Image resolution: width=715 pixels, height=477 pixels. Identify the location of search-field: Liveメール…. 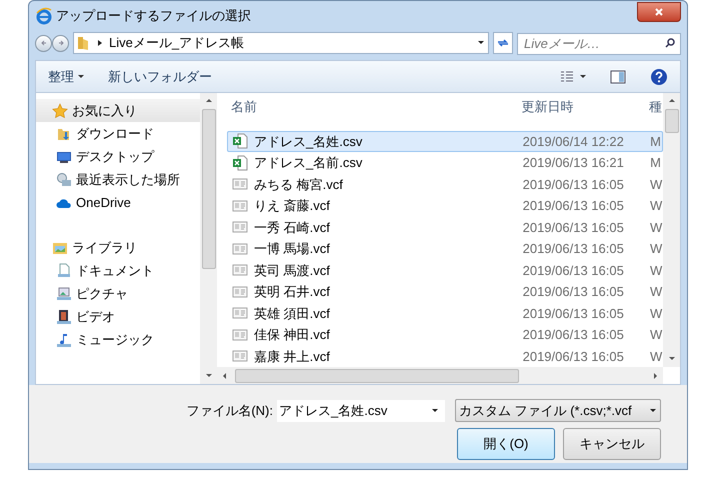
(599, 43).